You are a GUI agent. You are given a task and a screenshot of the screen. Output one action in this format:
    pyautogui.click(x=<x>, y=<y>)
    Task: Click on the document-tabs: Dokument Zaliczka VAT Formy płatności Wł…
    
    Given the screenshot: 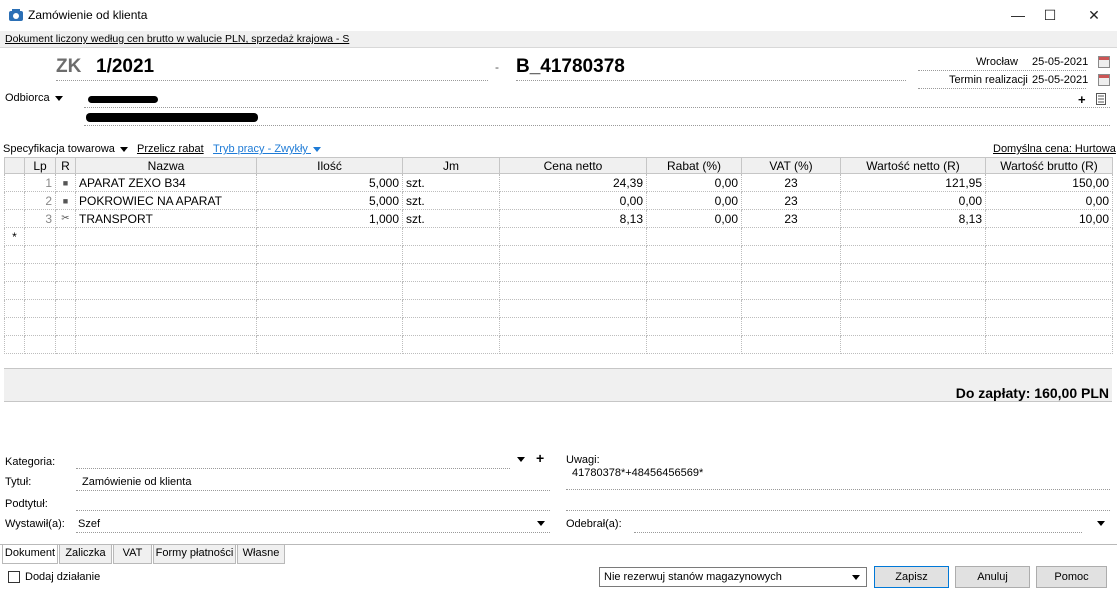 What is the action you would take?
    pyautogui.click(x=558, y=554)
    